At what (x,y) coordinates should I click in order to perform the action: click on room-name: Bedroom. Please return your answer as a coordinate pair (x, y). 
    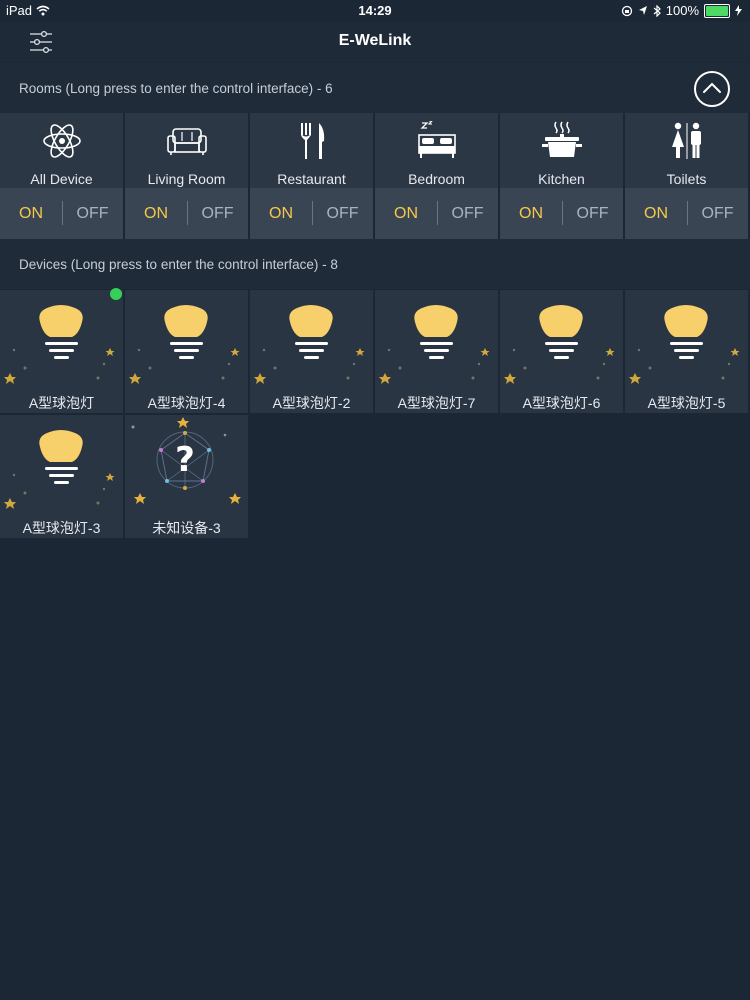
    Looking at the image, I should click on (436, 179).